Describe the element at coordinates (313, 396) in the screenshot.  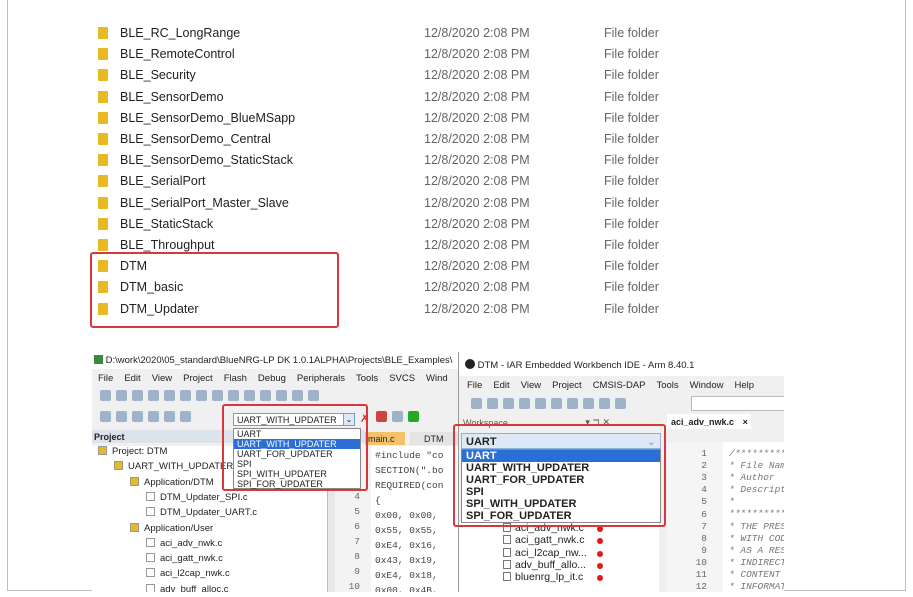
I see `bookmark-next-icon` at that location.